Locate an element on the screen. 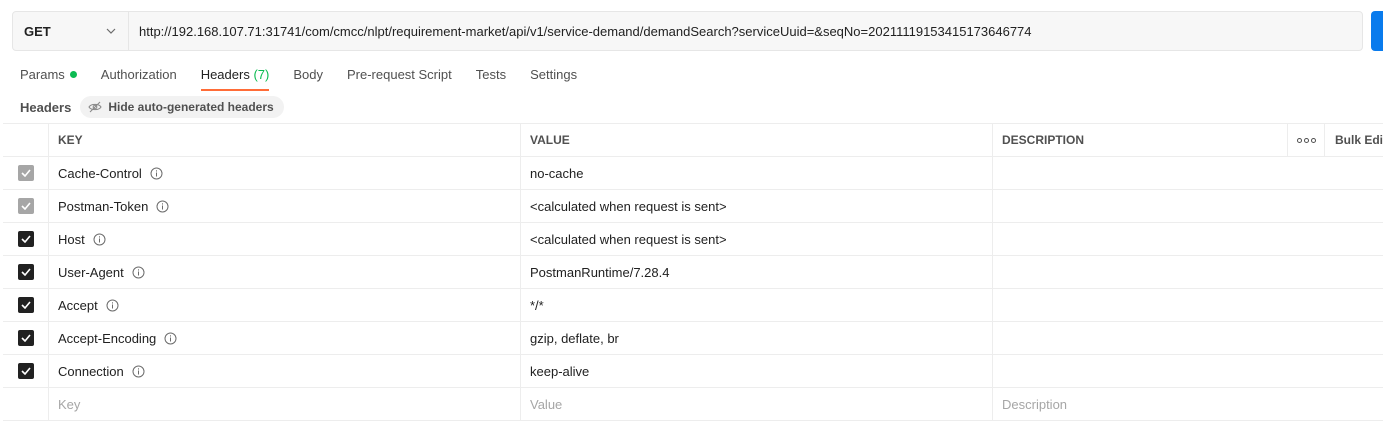  header-key: Accept-Encoding is located at coordinates (107, 338).